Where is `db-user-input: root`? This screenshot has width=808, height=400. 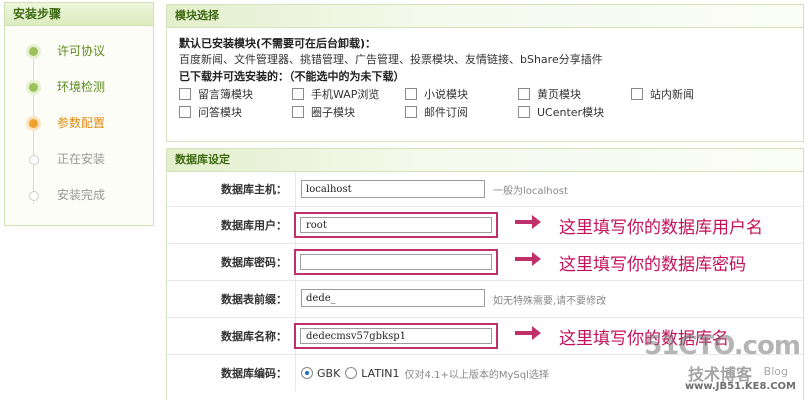 db-user-input: root is located at coordinates (396, 225).